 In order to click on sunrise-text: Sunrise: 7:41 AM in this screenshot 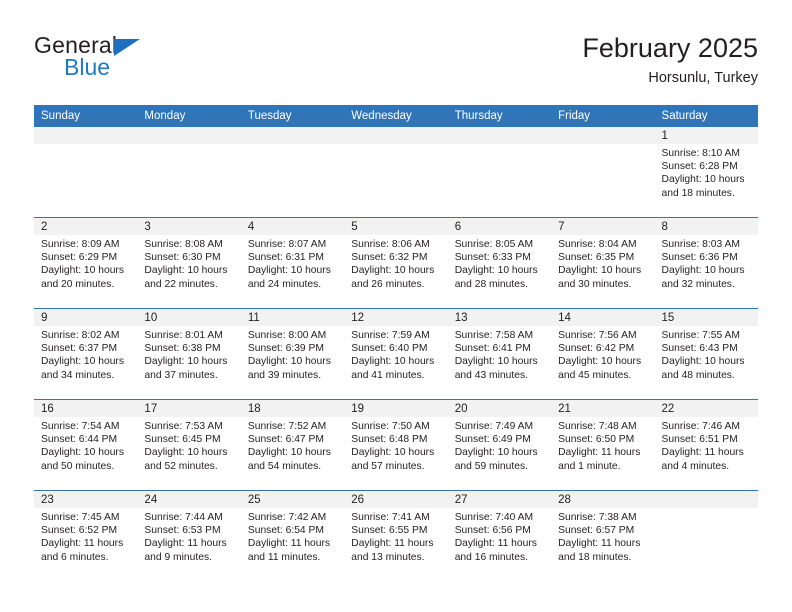, I will do `click(390, 517)`.